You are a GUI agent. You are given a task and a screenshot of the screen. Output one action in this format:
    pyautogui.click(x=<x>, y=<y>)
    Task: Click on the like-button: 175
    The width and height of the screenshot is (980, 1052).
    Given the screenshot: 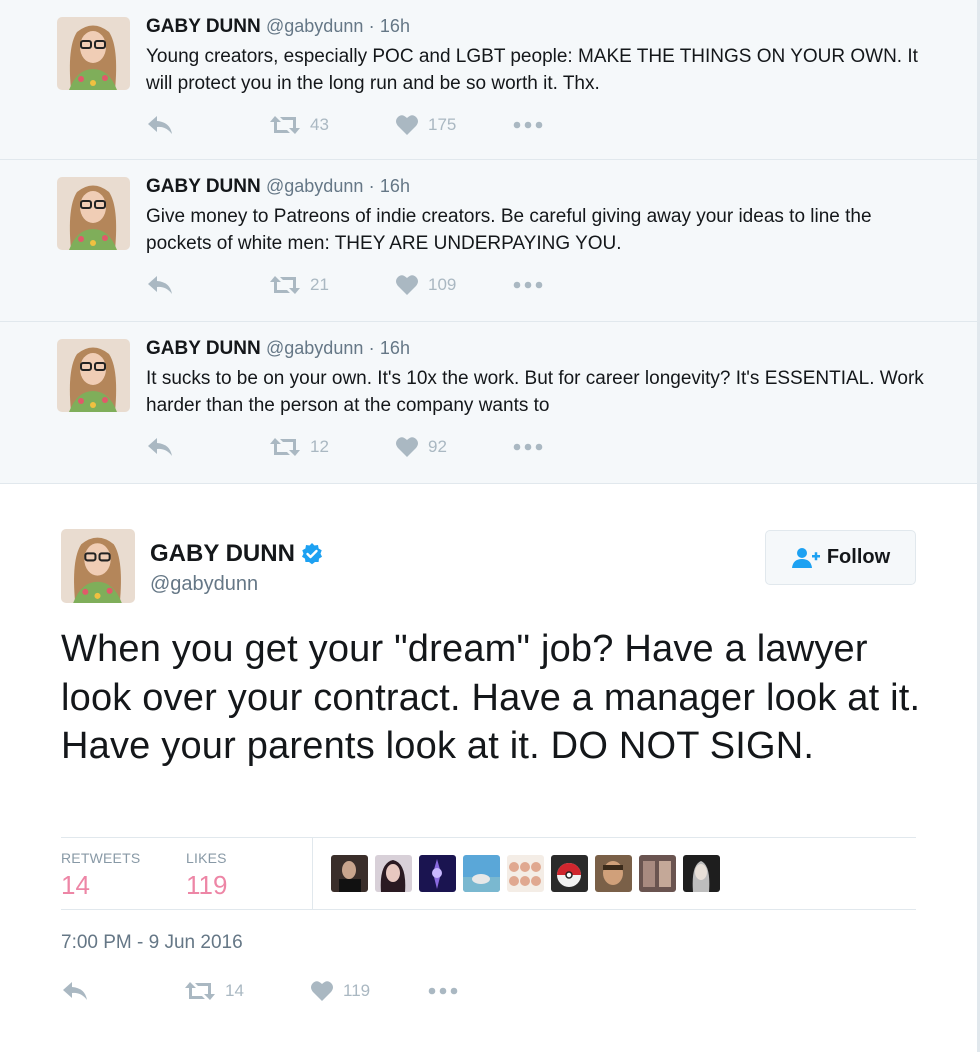 What is the action you would take?
    pyautogui.click(x=425, y=125)
    